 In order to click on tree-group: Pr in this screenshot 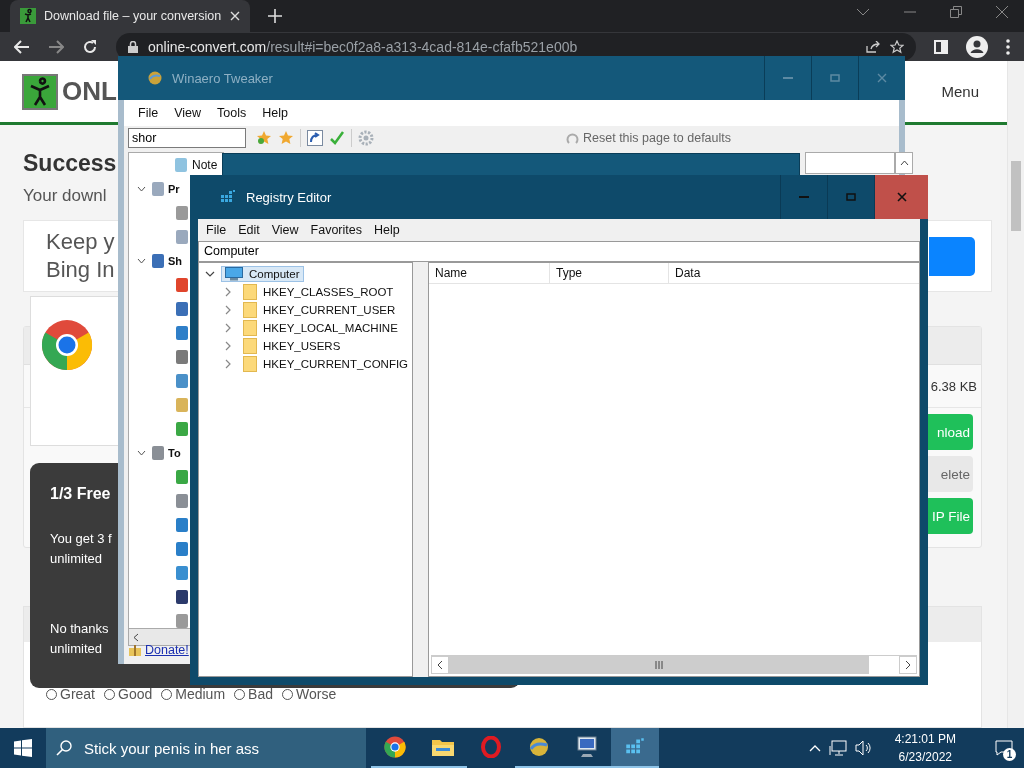, I will do `click(174, 189)`.